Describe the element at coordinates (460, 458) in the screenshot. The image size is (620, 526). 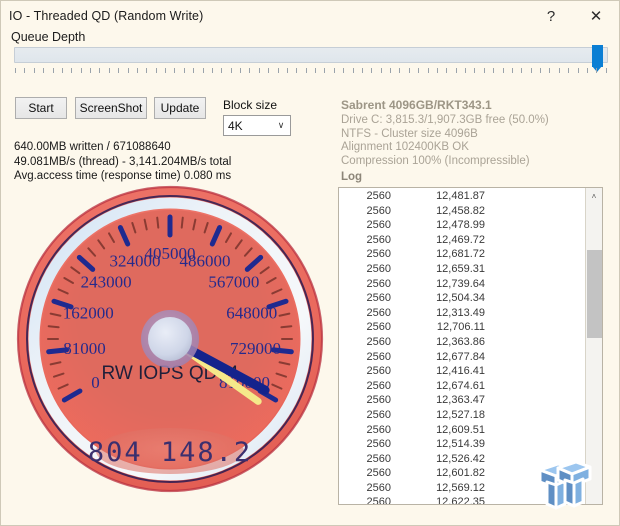
I see `log-row-value: 12,526.42` at that location.